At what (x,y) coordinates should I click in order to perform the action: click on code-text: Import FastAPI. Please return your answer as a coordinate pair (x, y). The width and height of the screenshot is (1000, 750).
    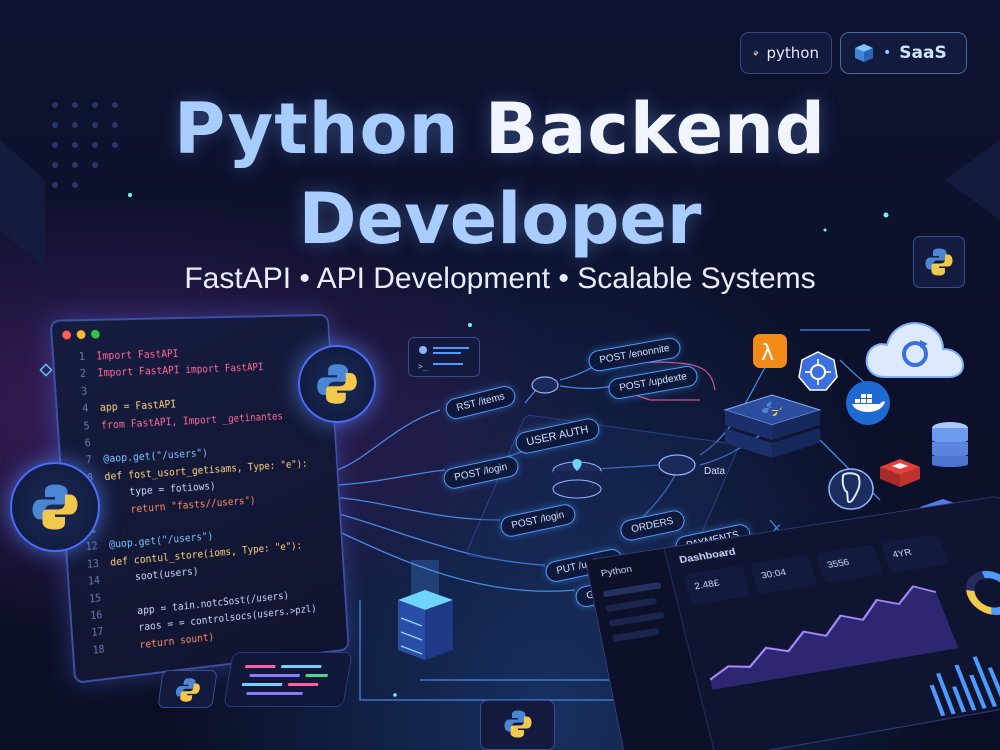
    Looking at the image, I should click on (137, 355).